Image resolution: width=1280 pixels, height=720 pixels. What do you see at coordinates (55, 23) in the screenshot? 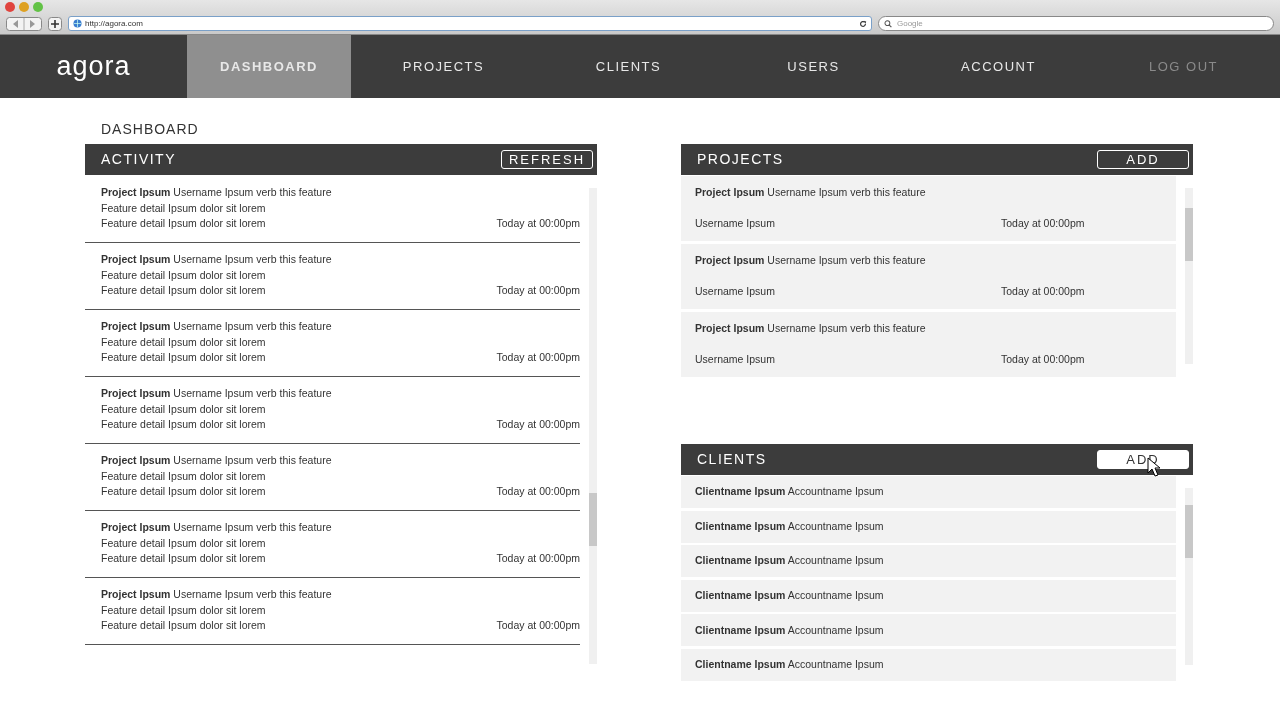
I see `add-icon` at bounding box center [55, 23].